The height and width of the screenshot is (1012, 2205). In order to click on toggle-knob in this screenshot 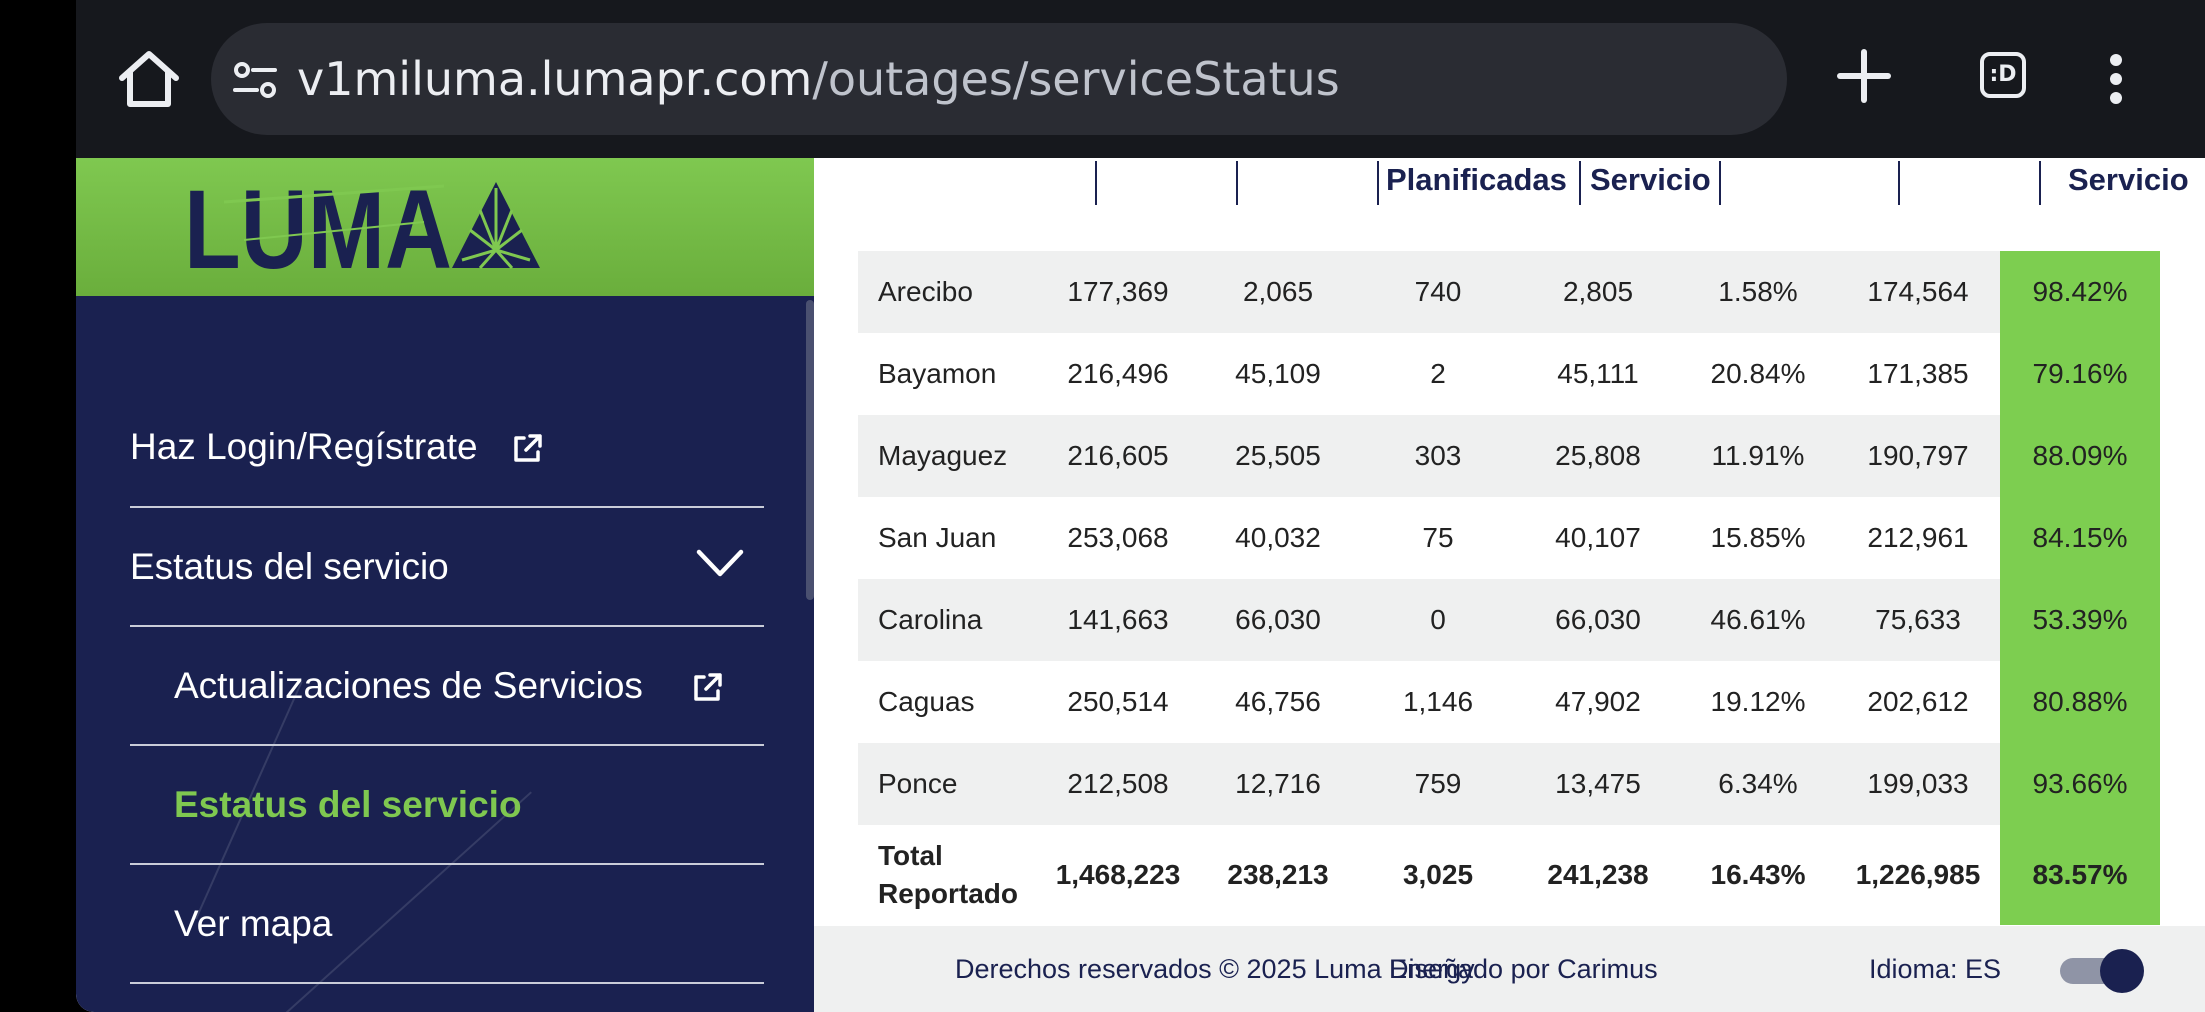, I will do `click(2122, 971)`.